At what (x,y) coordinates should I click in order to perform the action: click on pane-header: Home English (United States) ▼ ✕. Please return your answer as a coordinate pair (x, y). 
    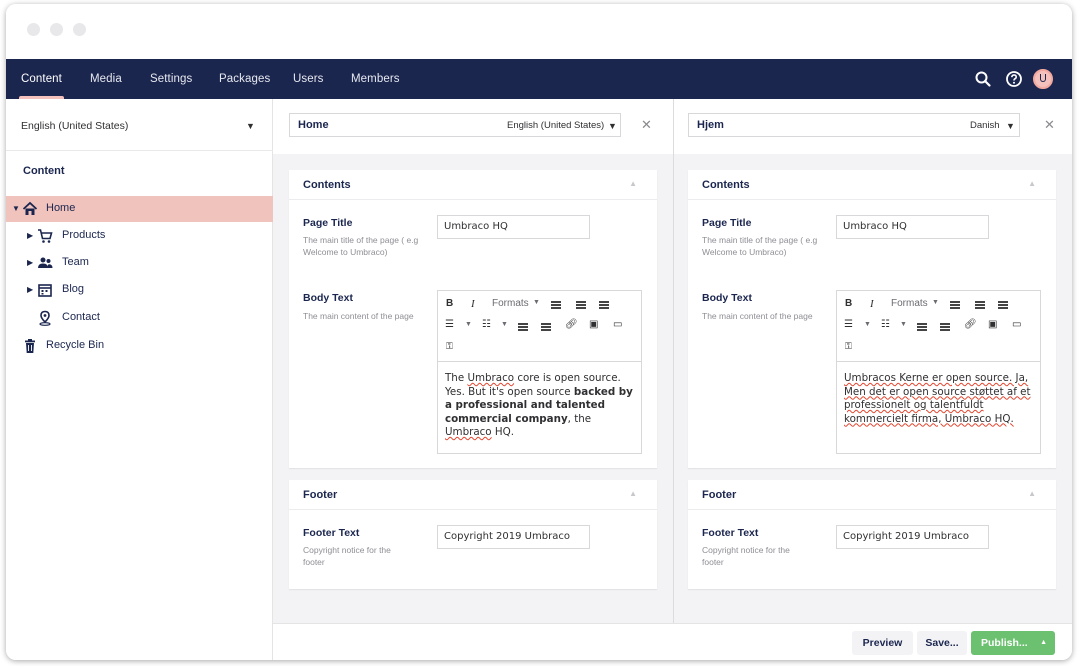
    Looking at the image, I should click on (473, 126).